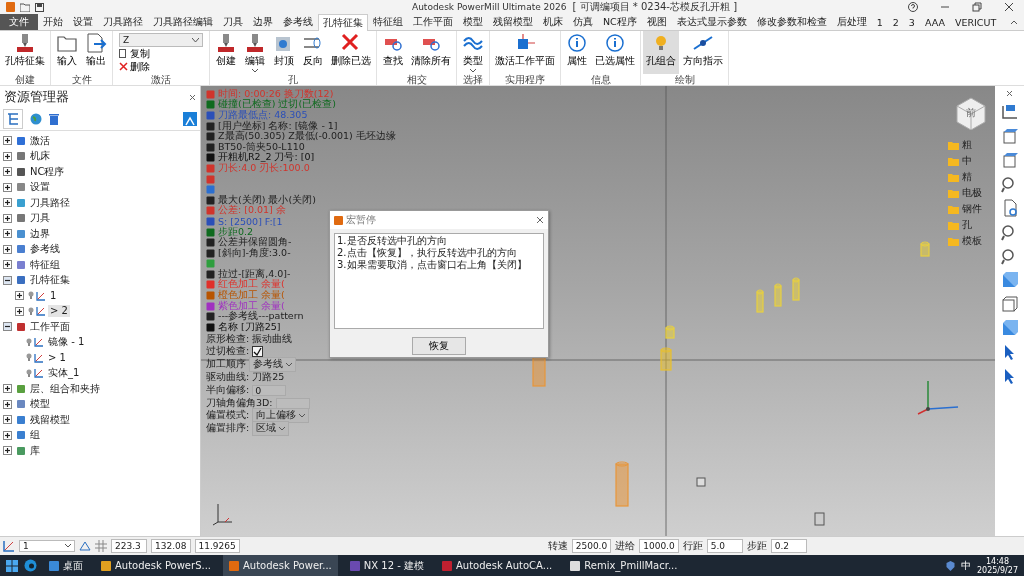  I want to click on tree-item: 组, so click(35, 435).